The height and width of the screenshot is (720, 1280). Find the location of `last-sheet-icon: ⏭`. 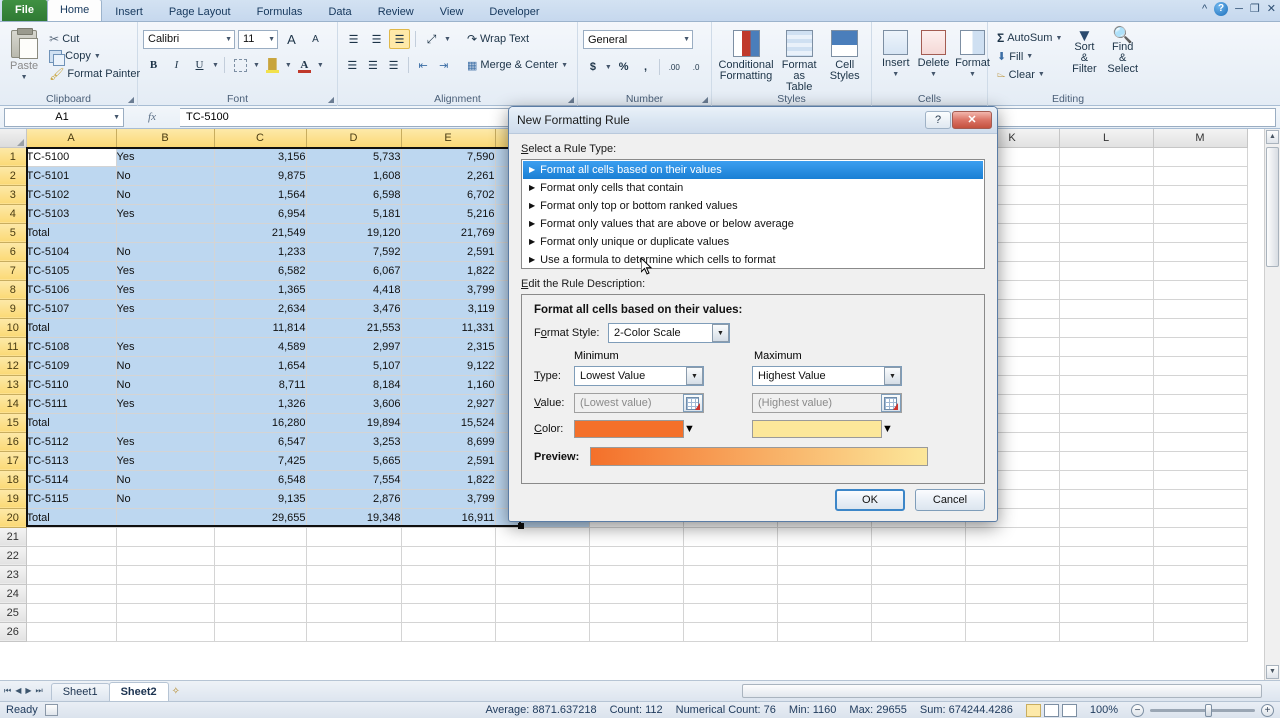

last-sheet-icon: ⏭ is located at coordinates (39, 691).